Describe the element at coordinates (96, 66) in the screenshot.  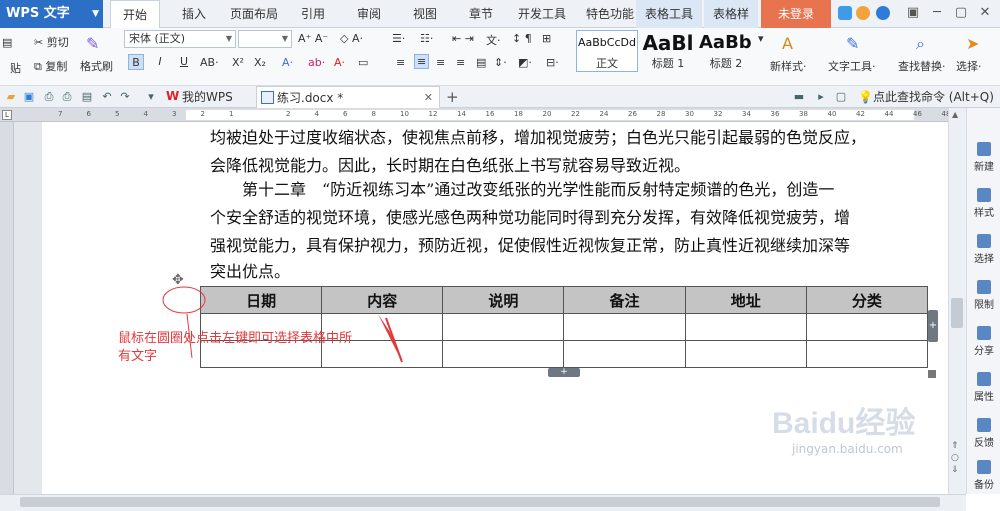
I see `format-painter-button: 格式刷` at that location.